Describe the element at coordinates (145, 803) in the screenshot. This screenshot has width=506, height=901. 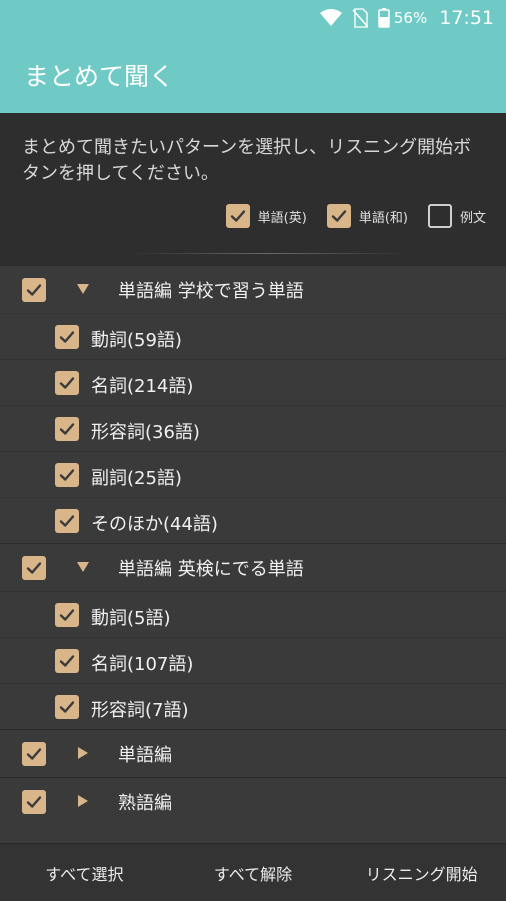
I see `group-label: 熟語編` at that location.